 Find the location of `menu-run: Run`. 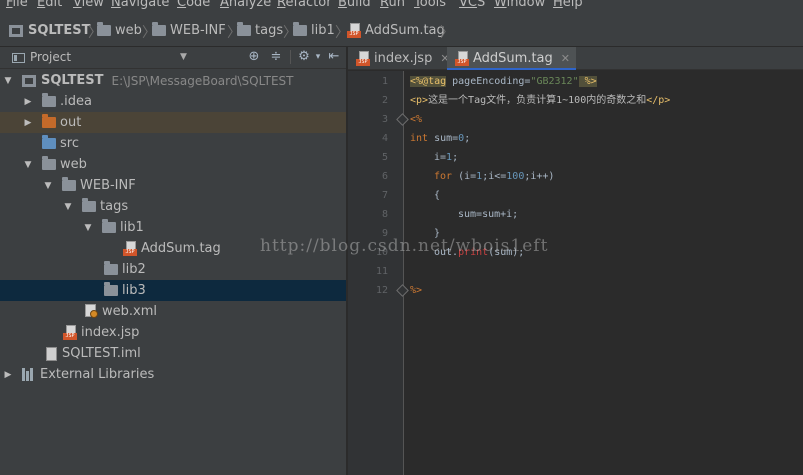

menu-run: Run is located at coordinates (392, 5).